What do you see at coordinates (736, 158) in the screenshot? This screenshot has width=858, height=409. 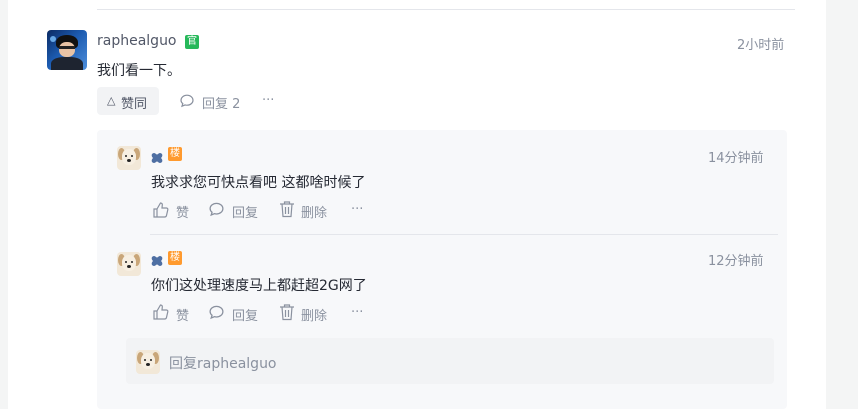 I see `reply-time: 14分钟前` at bounding box center [736, 158].